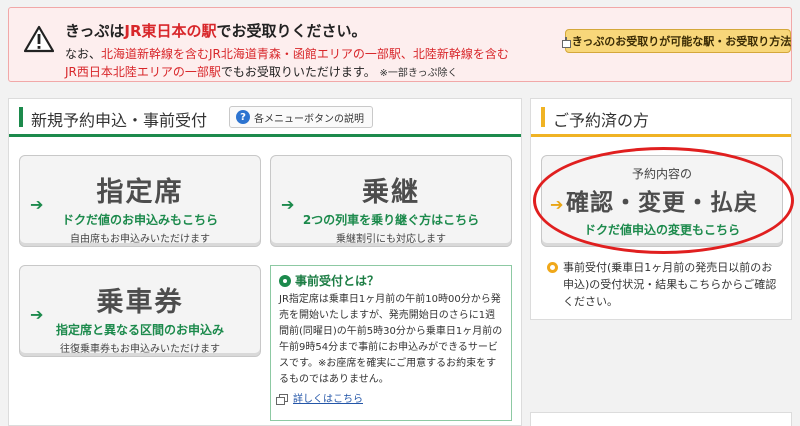 This screenshot has height=426, width=800. What do you see at coordinates (261, 72) in the screenshot?
I see `notice-line-3: JR西日本北陸エリアの一部駅でもお受取りいただけます。 ※一部きっぷ除く` at bounding box center [261, 72].